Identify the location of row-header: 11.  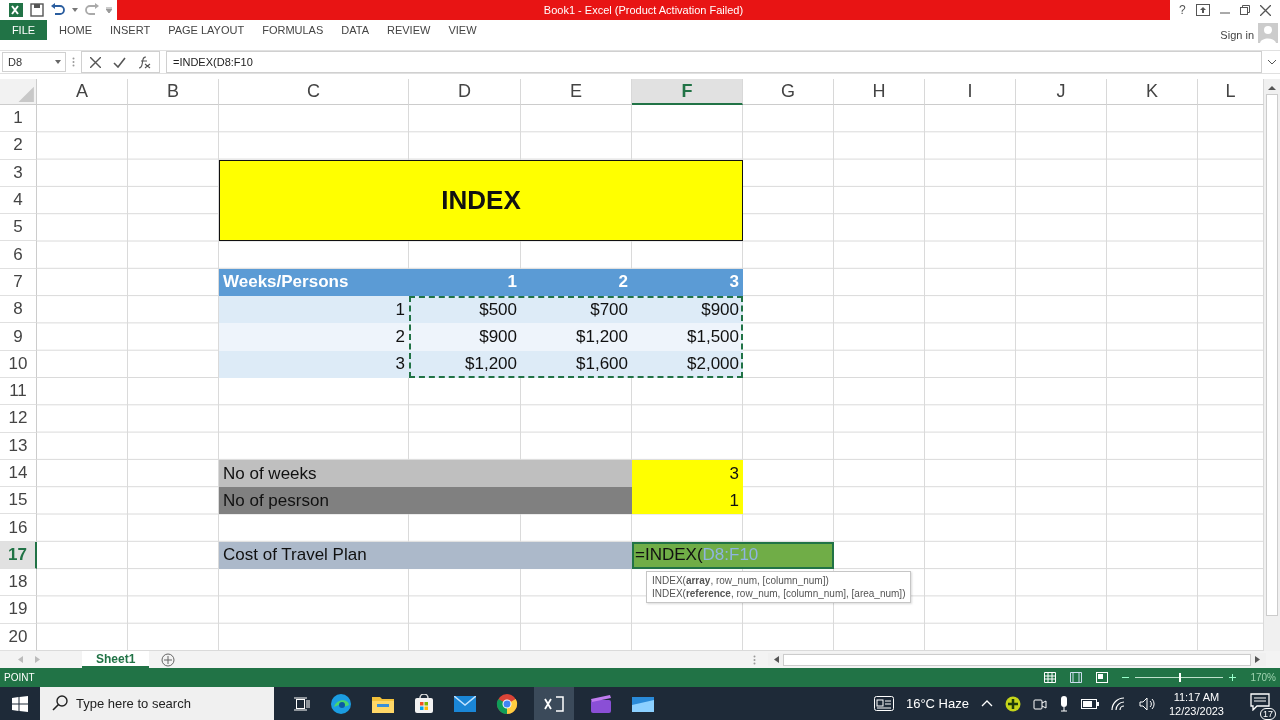
(18, 391).